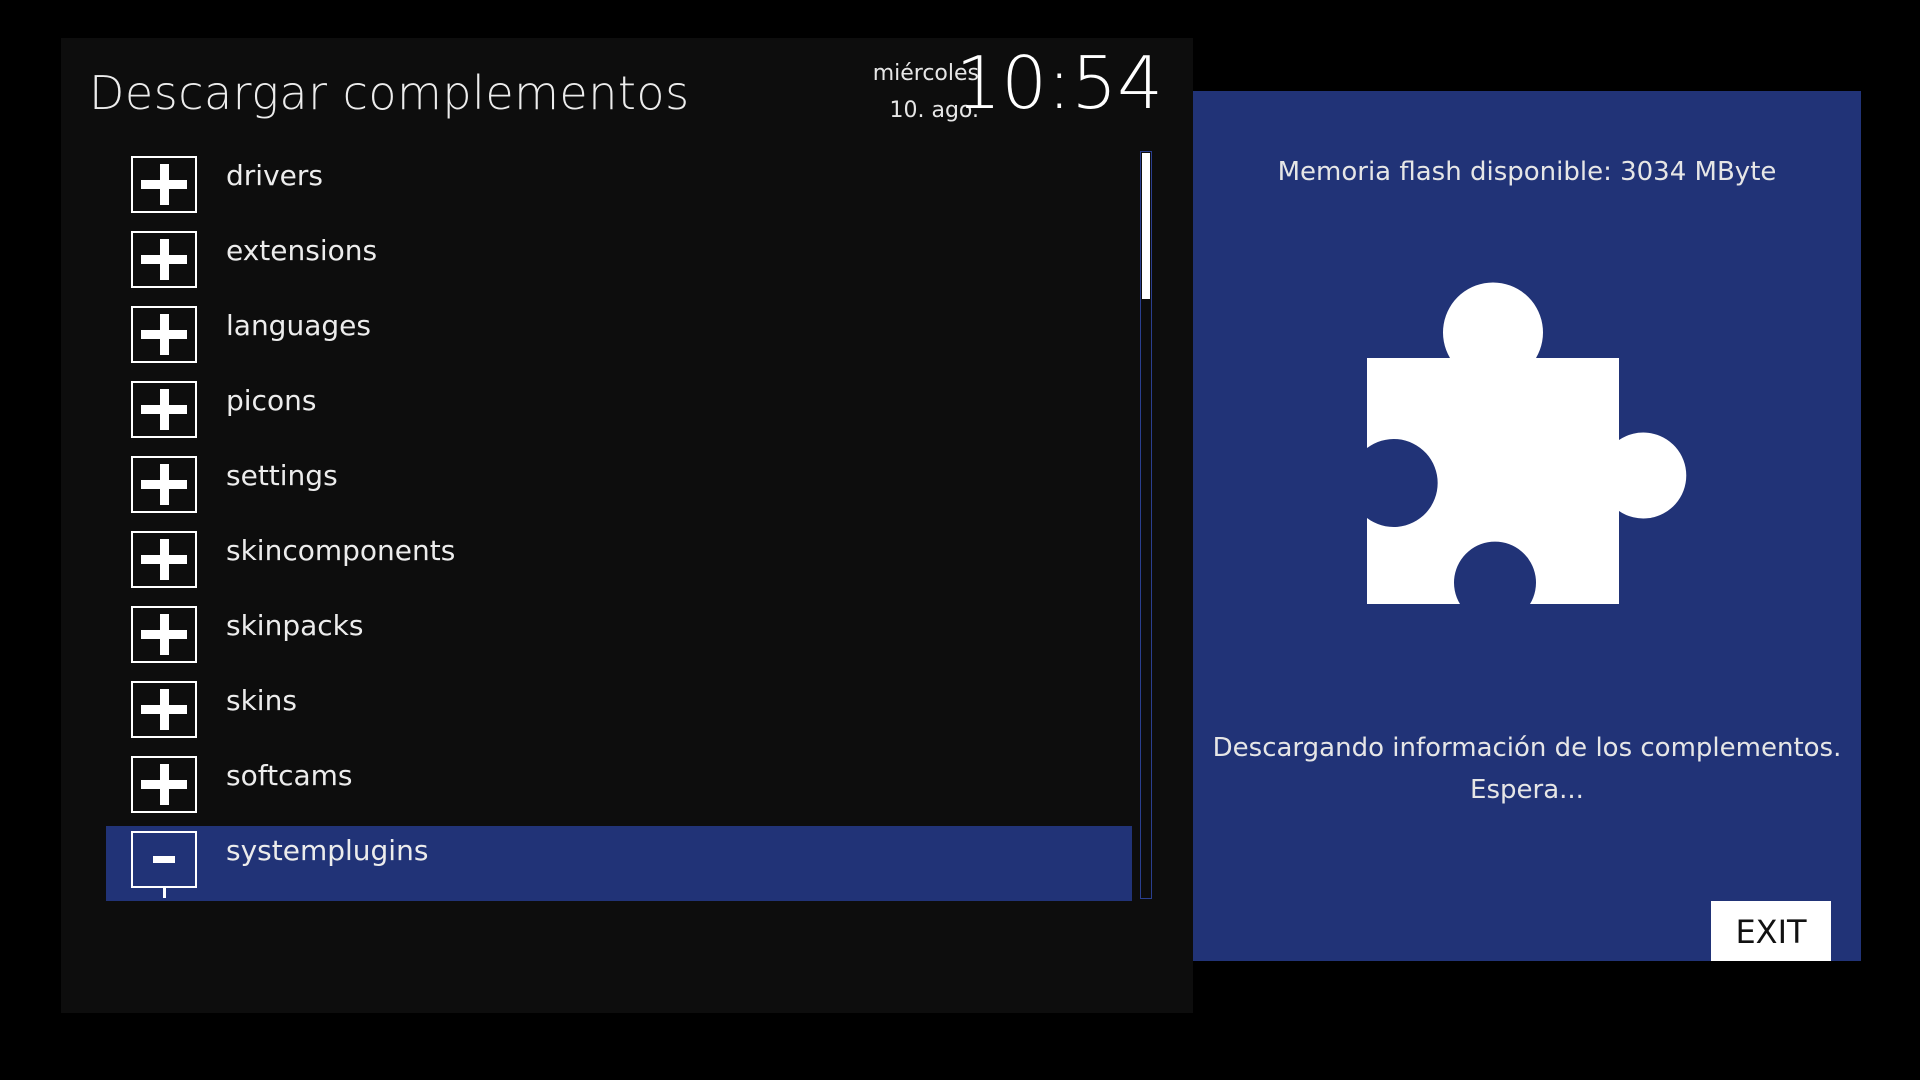 This screenshot has width=1920, height=1080. What do you see at coordinates (295, 625) in the screenshot?
I see `list-item-label: skinpacks` at bounding box center [295, 625].